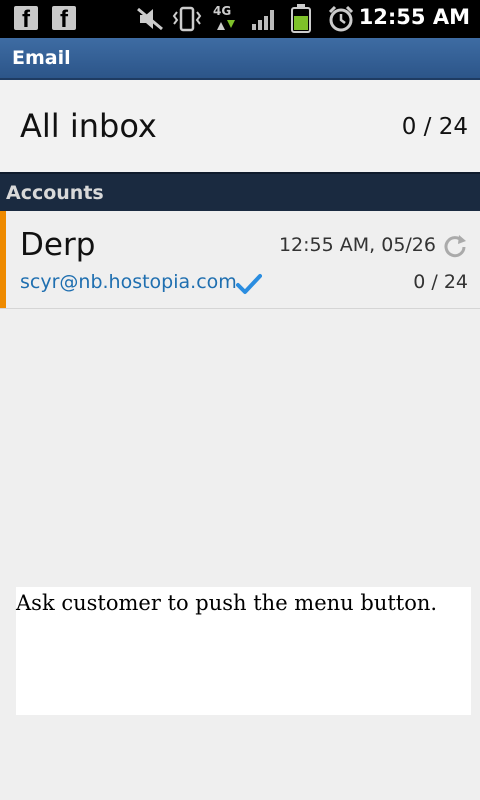 The image size is (480, 800). I want to click on all-inbox-label: All inbox, so click(88, 126).